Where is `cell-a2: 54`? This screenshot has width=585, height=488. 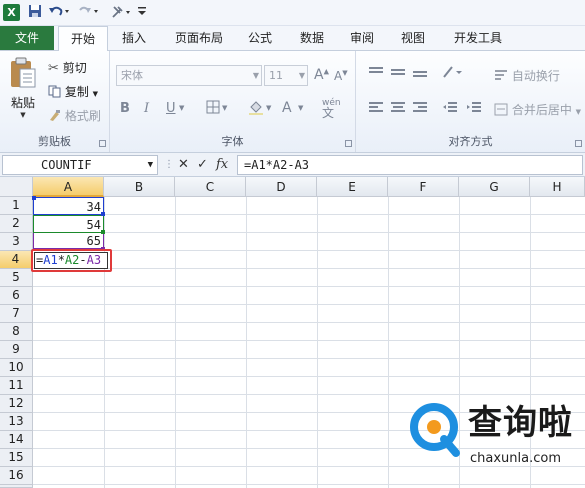 cell-a2: 54 is located at coordinates (68, 224).